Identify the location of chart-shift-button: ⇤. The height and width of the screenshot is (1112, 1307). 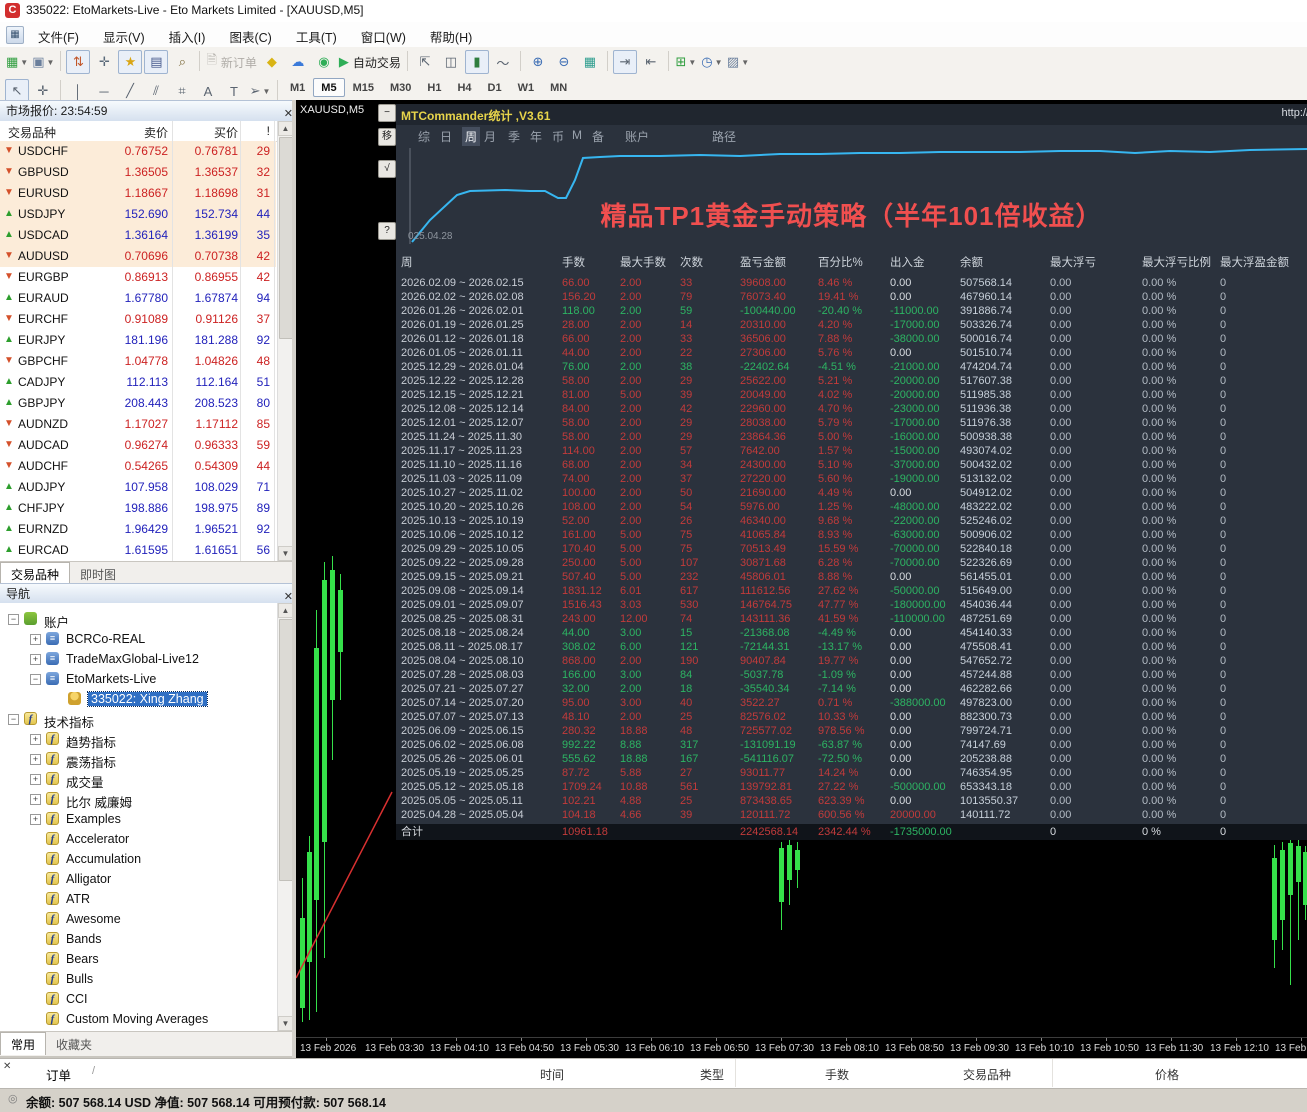
(651, 62).